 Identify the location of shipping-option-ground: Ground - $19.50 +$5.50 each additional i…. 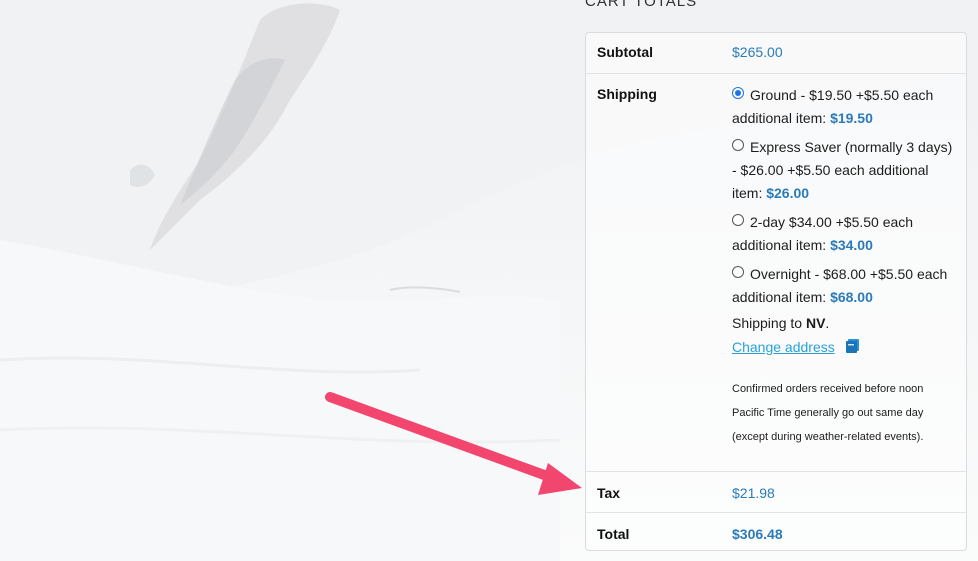
(844, 107).